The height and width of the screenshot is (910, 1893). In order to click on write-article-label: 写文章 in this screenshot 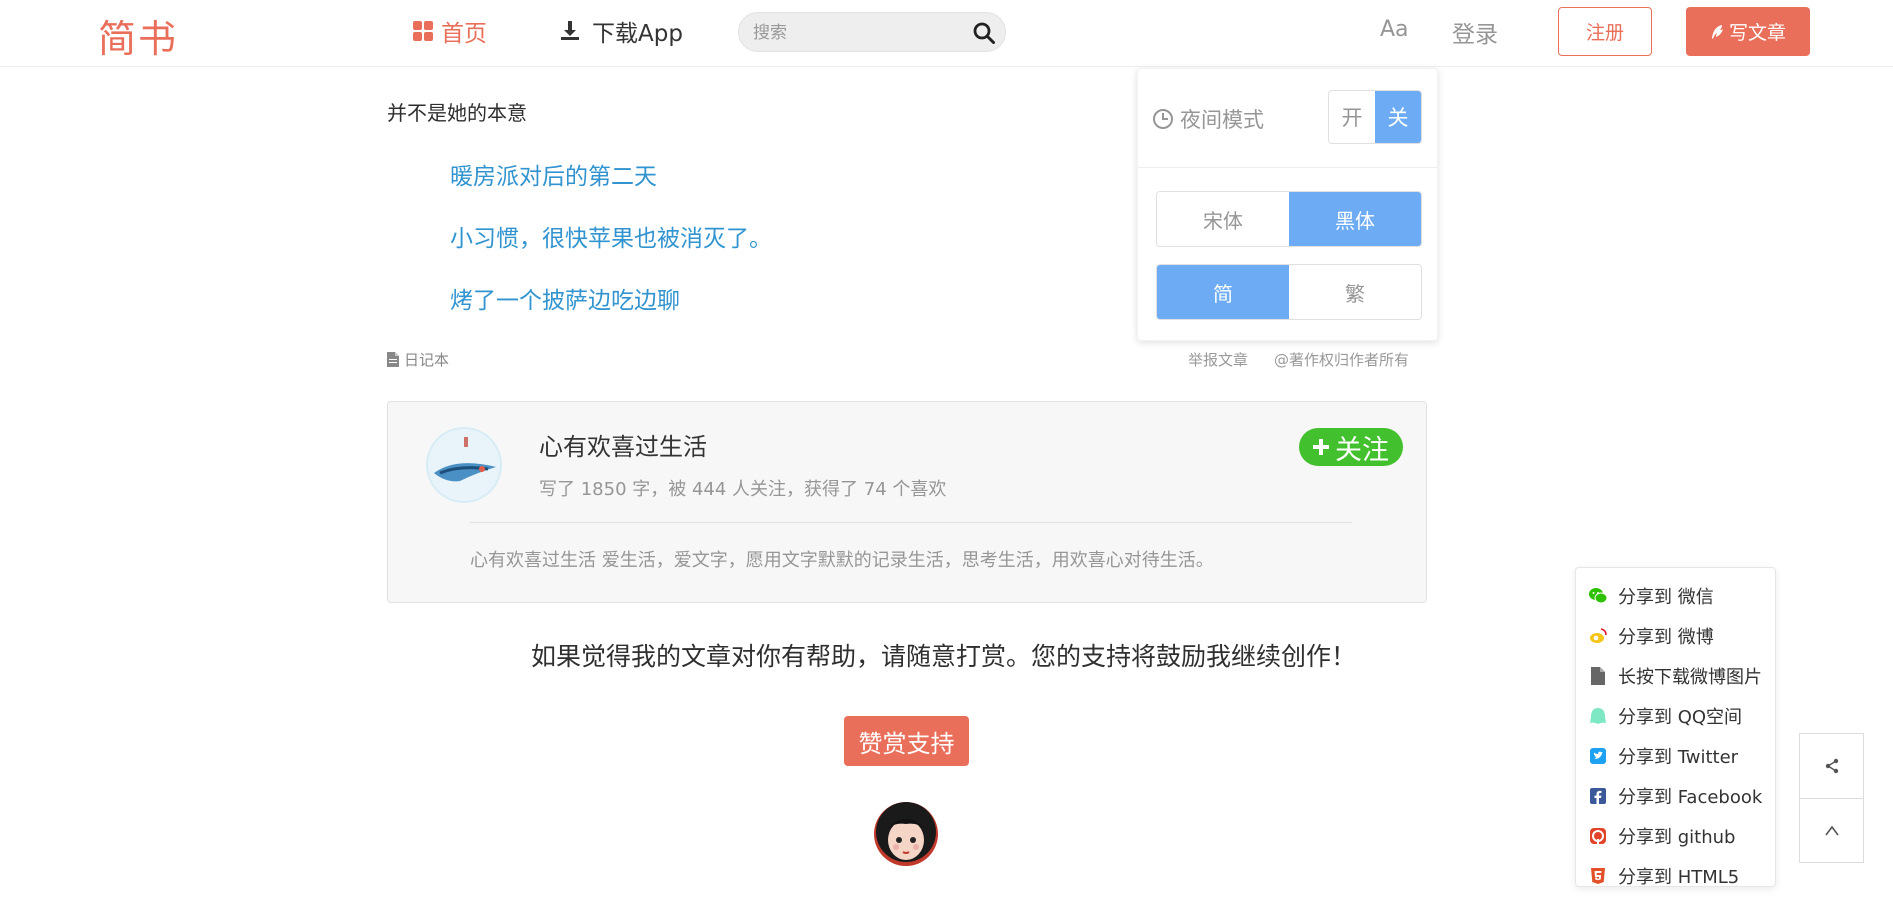, I will do `click(1757, 33)`.